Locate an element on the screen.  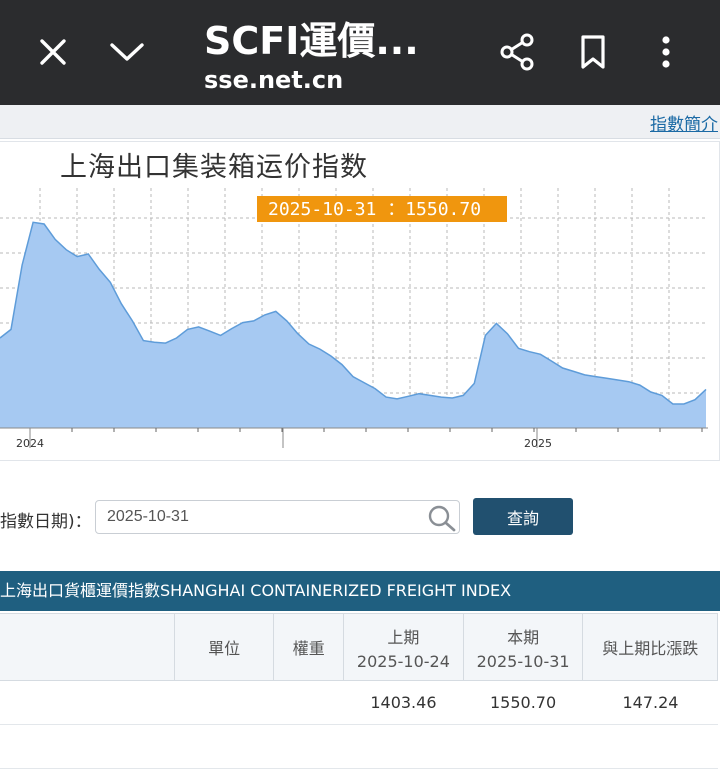
x-axis-ticks is located at coordinates (366, 438).